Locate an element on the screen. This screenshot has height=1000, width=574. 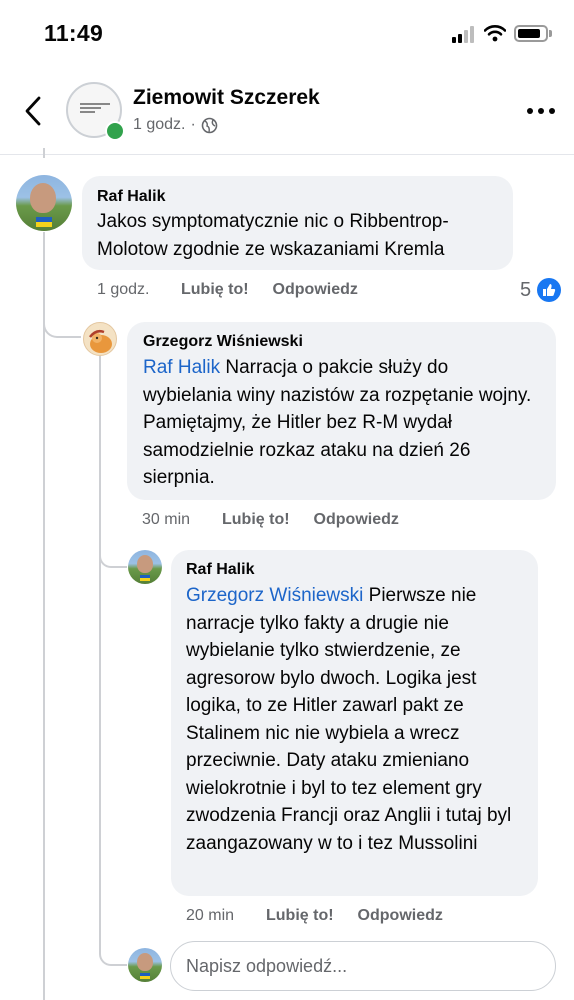
comment-time: 30 min is located at coordinates (182, 520).